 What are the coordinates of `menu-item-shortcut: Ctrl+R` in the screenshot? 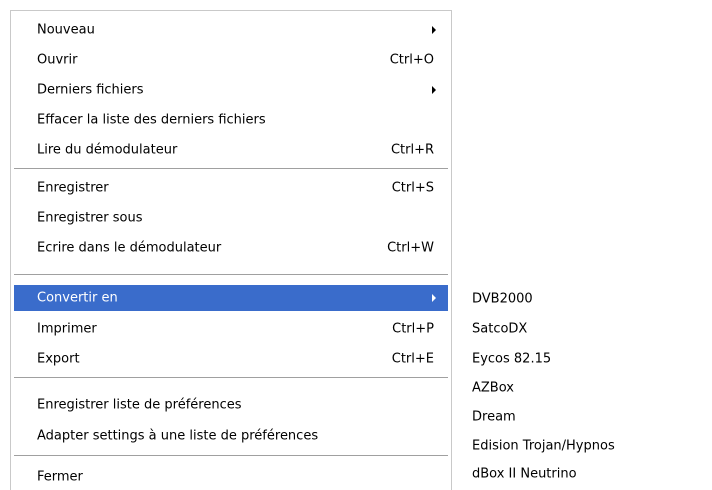 It's located at (412, 150).